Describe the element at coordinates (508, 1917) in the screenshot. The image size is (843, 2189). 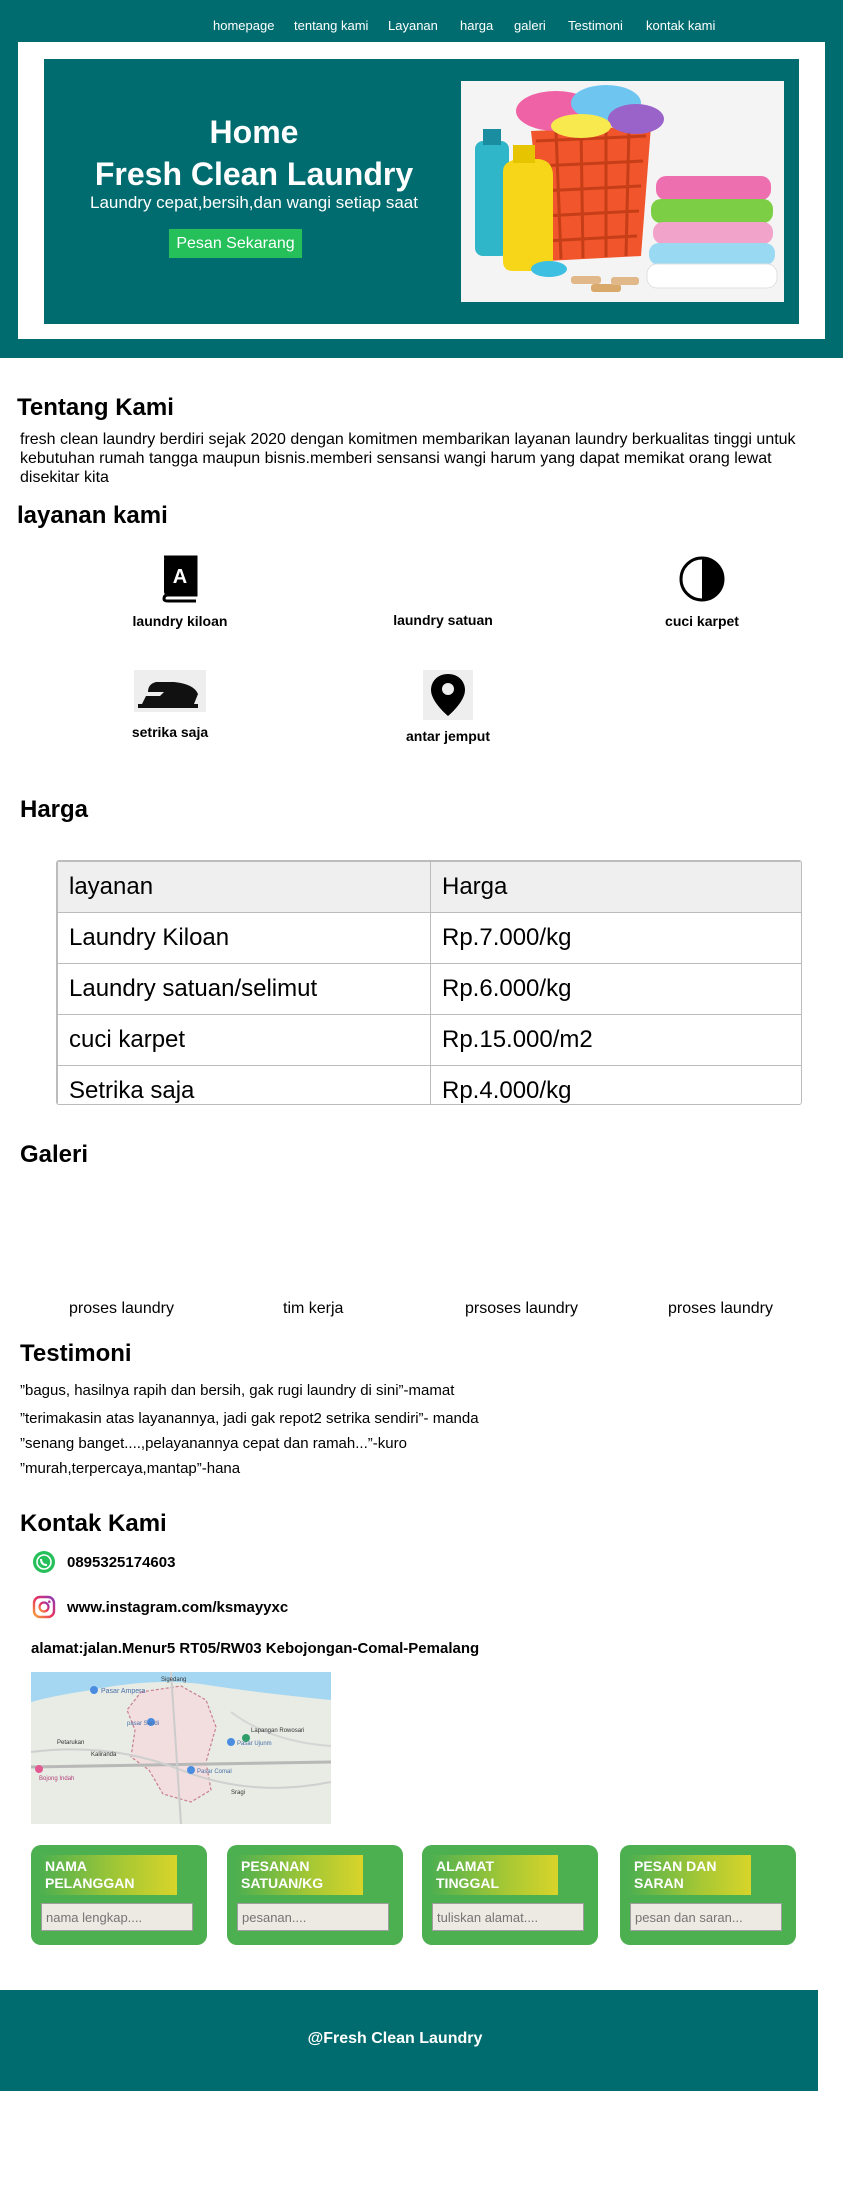
I see `address-input` at that location.